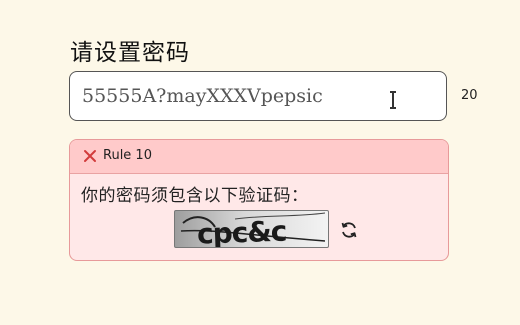 This screenshot has height=325, width=520. I want to click on rule-header: Rule 10, so click(259, 157).